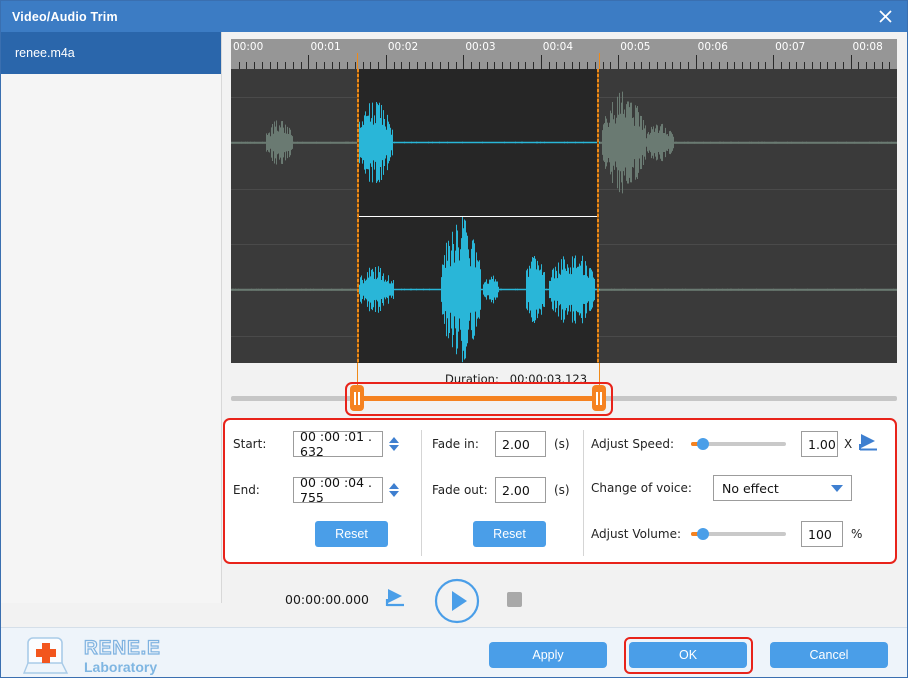  Describe the element at coordinates (403, 47) in the screenshot. I see `ruler-label: 00:02` at that location.